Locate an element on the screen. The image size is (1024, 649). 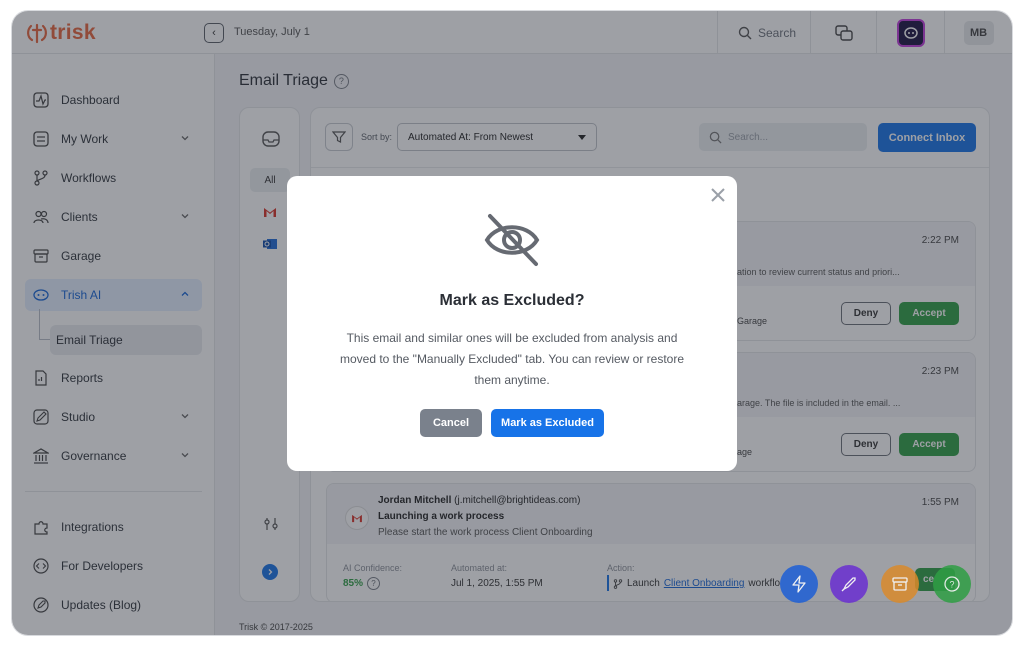
close-icon is located at coordinates (718, 195).